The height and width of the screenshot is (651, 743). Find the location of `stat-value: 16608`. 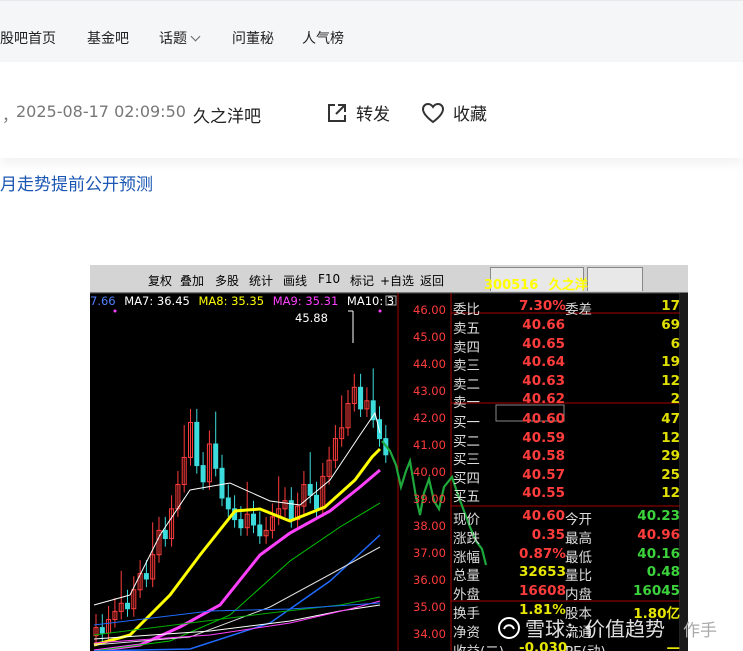

stat-value: 16608 is located at coordinates (542, 591).